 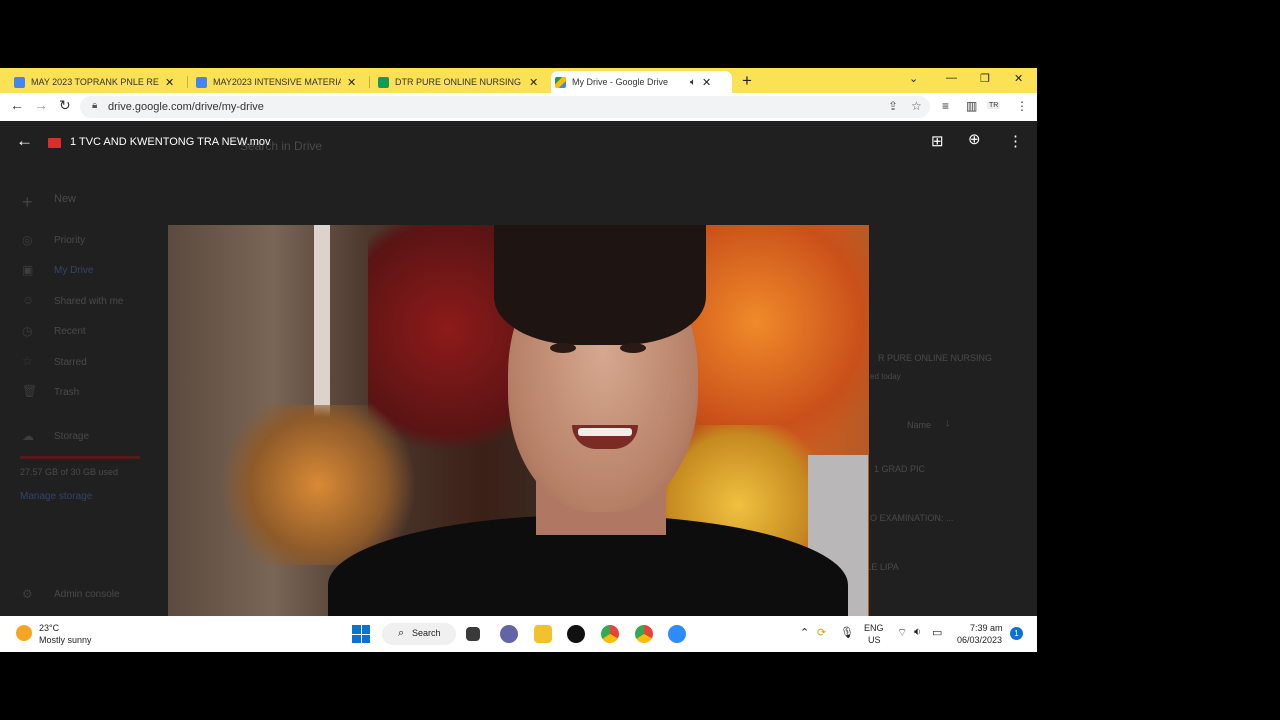 What do you see at coordinates (919, 425) in the screenshot?
I see `sort-name-header: Name` at bounding box center [919, 425].